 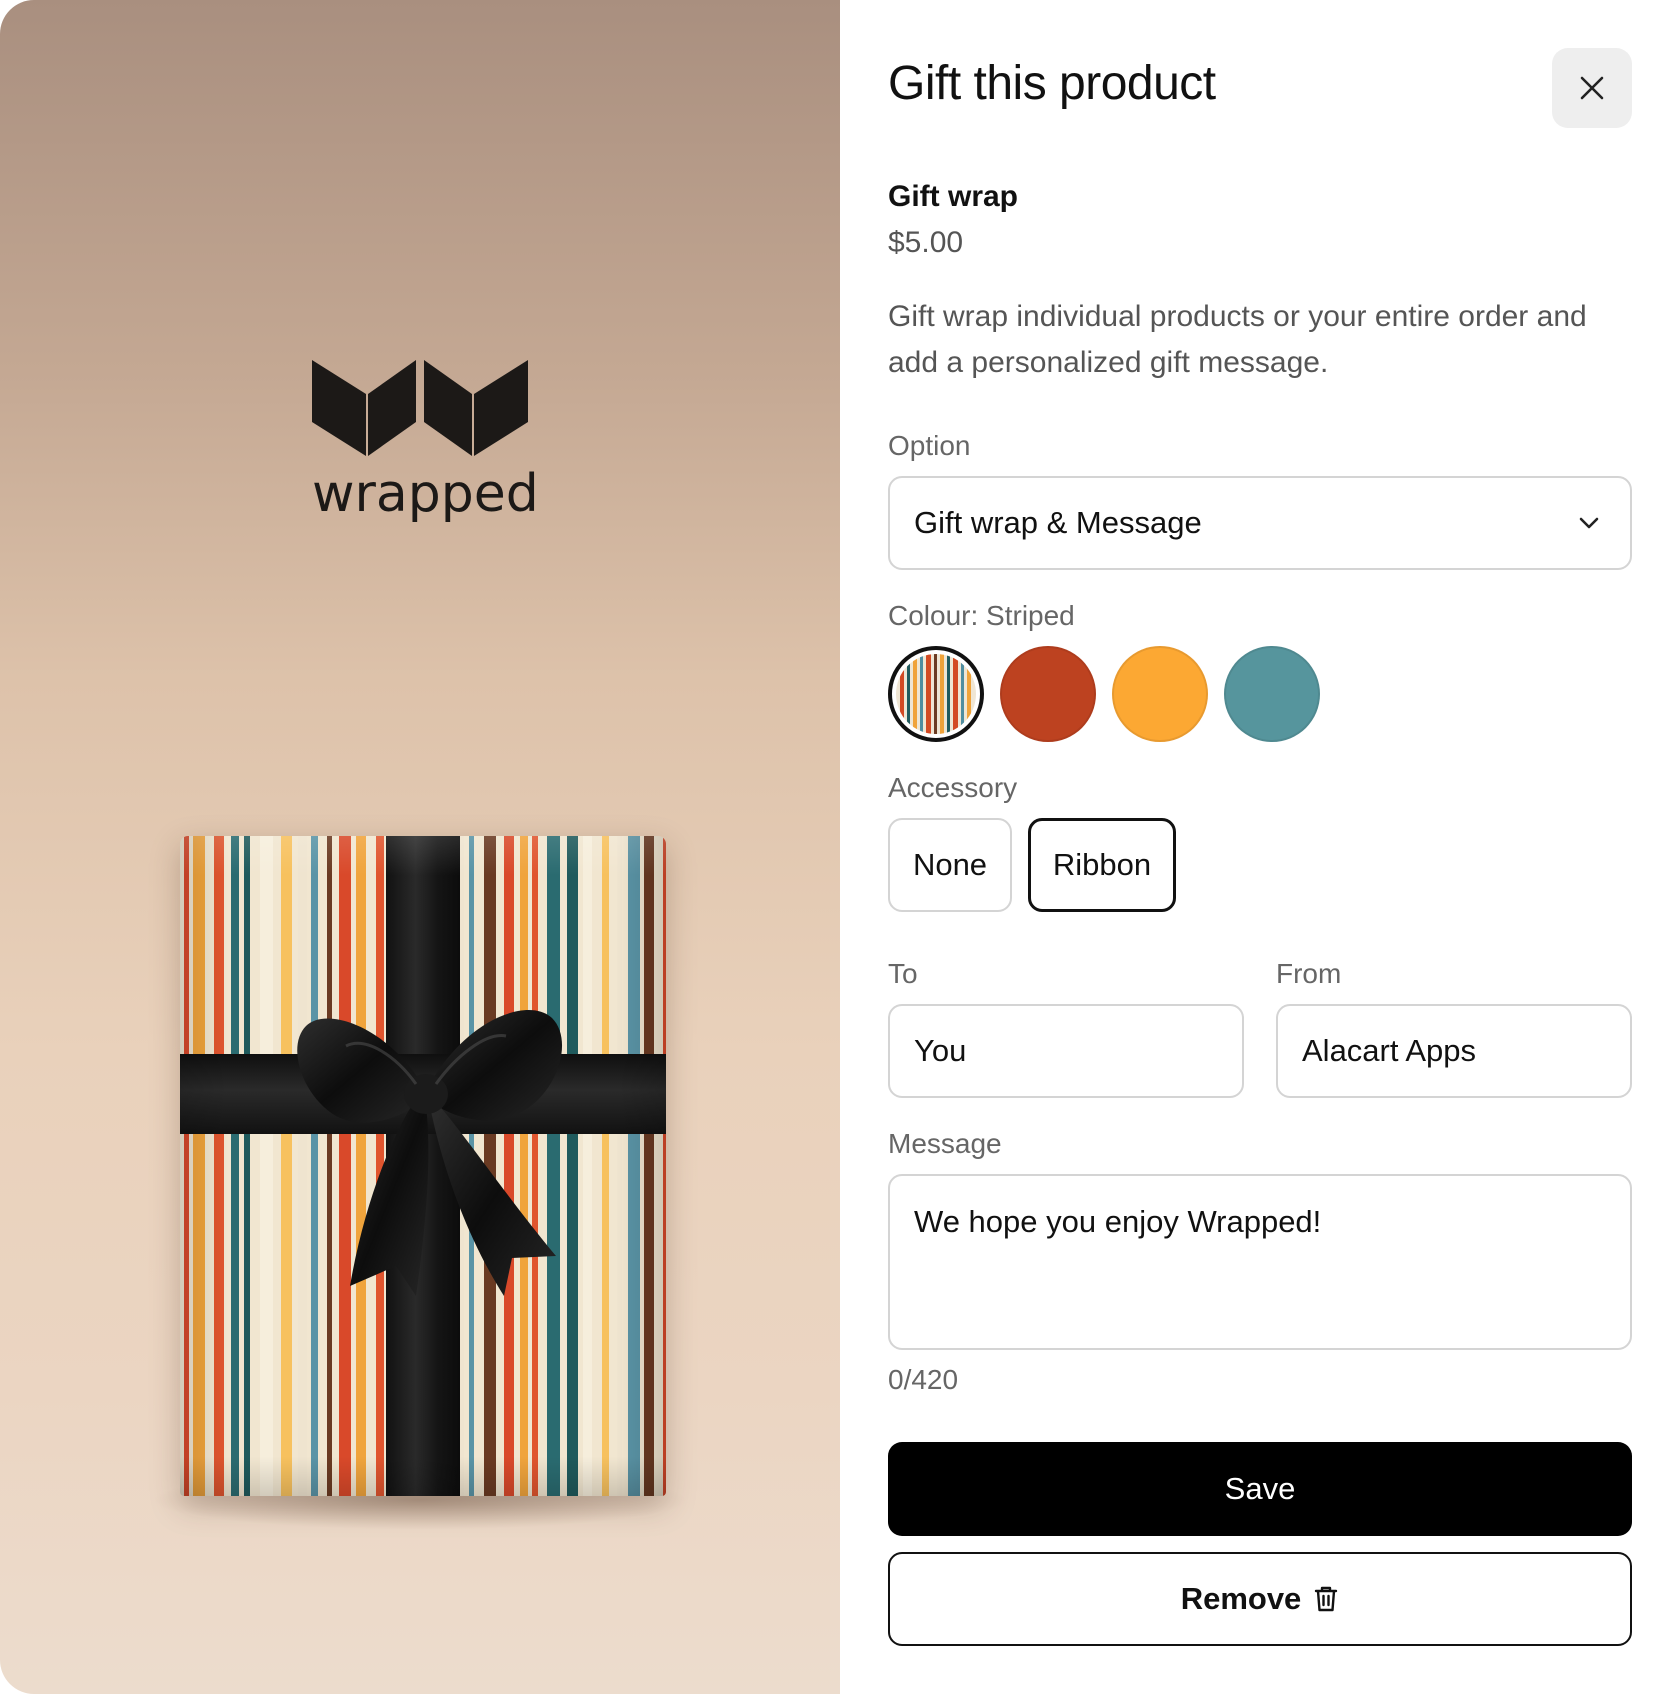 I want to click on close-icon, so click(x=1592, y=88).